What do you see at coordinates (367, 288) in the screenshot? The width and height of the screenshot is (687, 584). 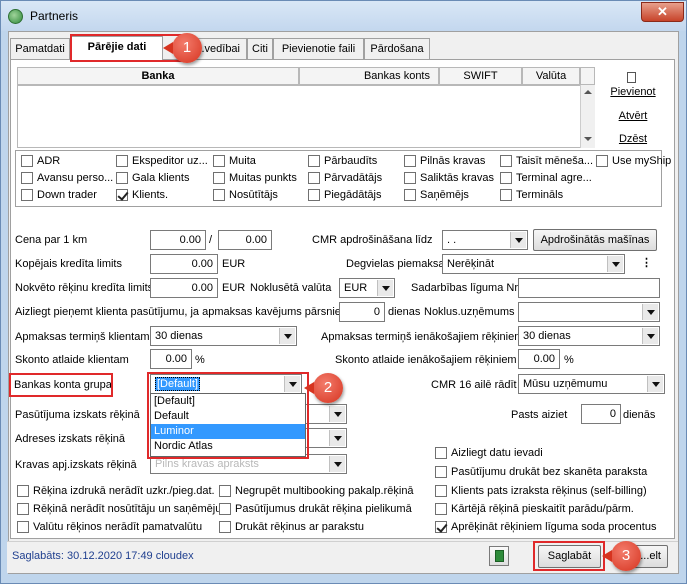 I see `default-currency-select: EUR` at bounding box center [367, 288].